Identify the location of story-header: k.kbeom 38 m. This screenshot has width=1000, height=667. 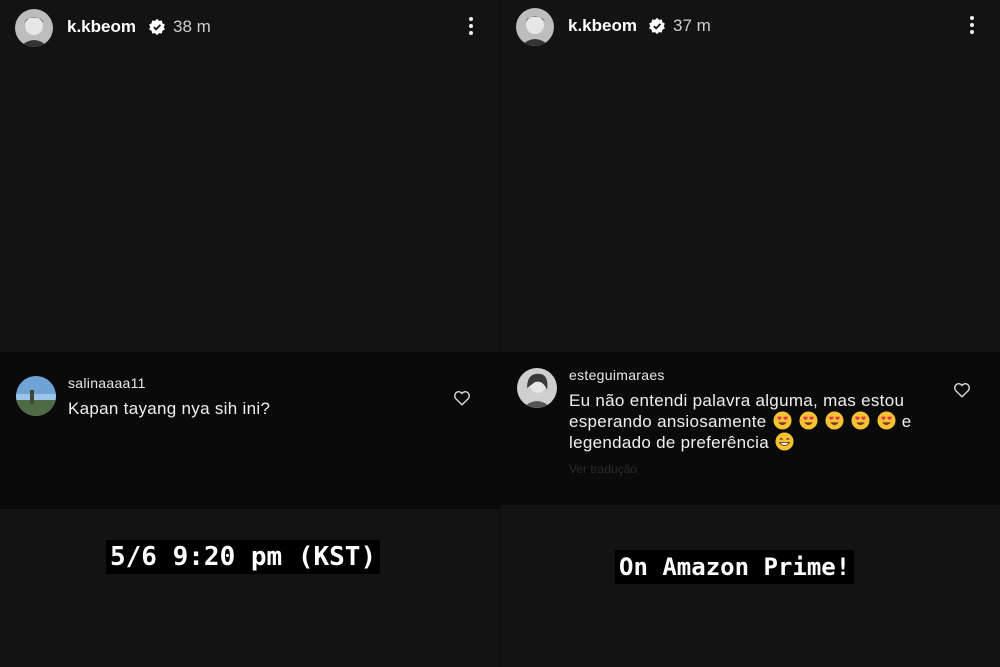
(250, 28).